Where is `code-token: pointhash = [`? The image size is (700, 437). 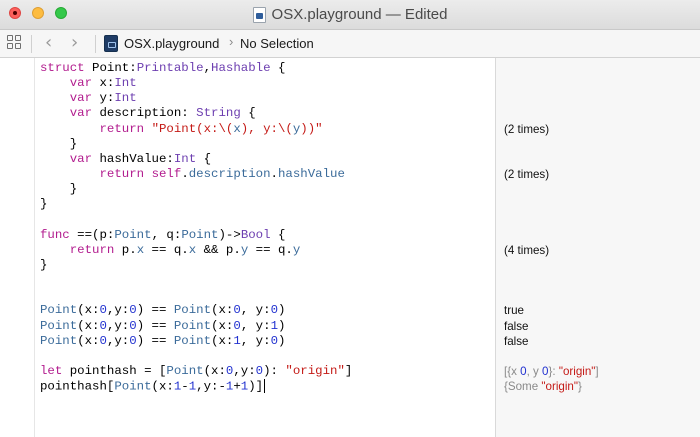 code-token: pointhash = [ is located at coordinates (114, 371).